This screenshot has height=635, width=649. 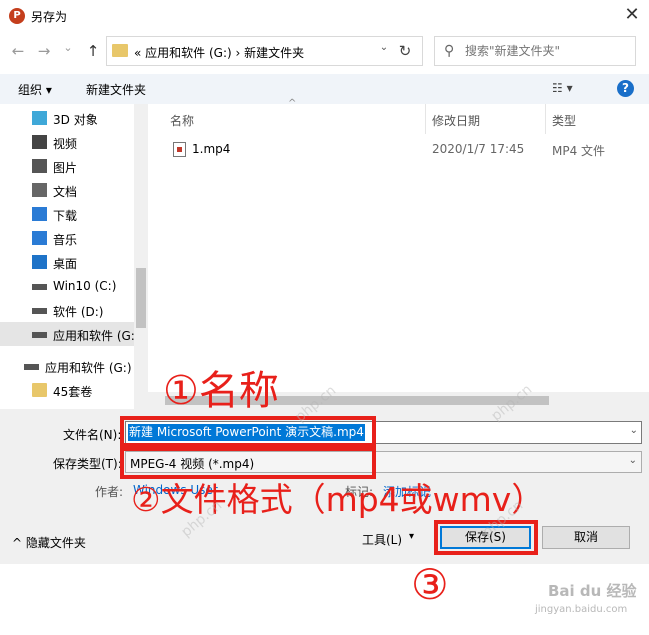 What do you see at coordinates (338, 499) in the screenshot?
I see `annotation-format: ②文件格式（mp4或wmv）` at bounding box center [338, 499].